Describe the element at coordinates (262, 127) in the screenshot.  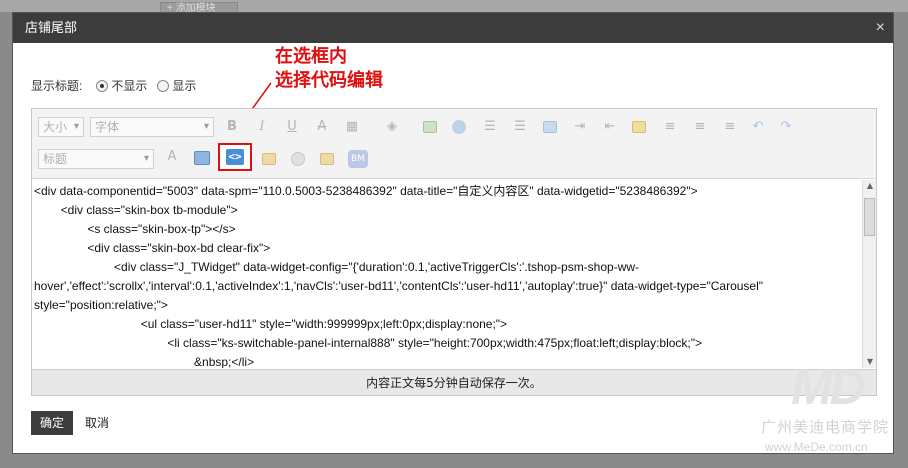
I see `italic-icon: I` at that location.